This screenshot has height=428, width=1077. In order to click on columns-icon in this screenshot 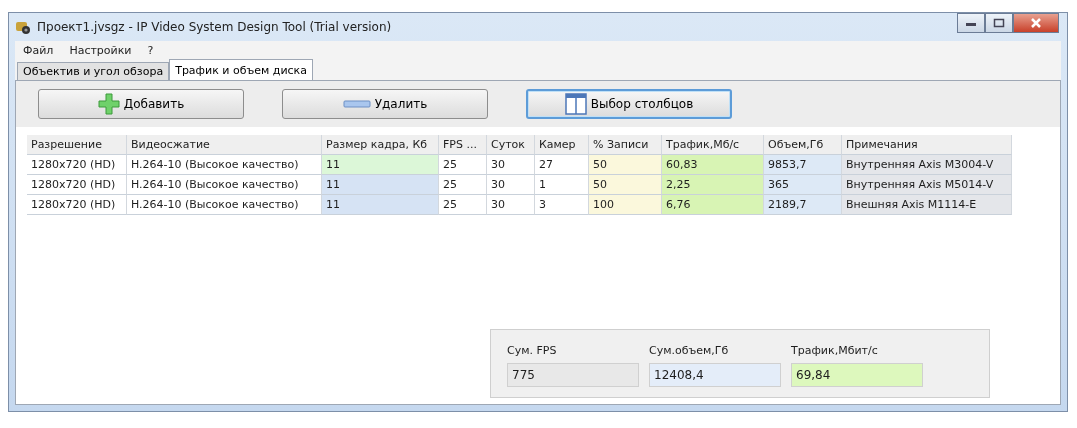, I will do `click(575, 104)`.